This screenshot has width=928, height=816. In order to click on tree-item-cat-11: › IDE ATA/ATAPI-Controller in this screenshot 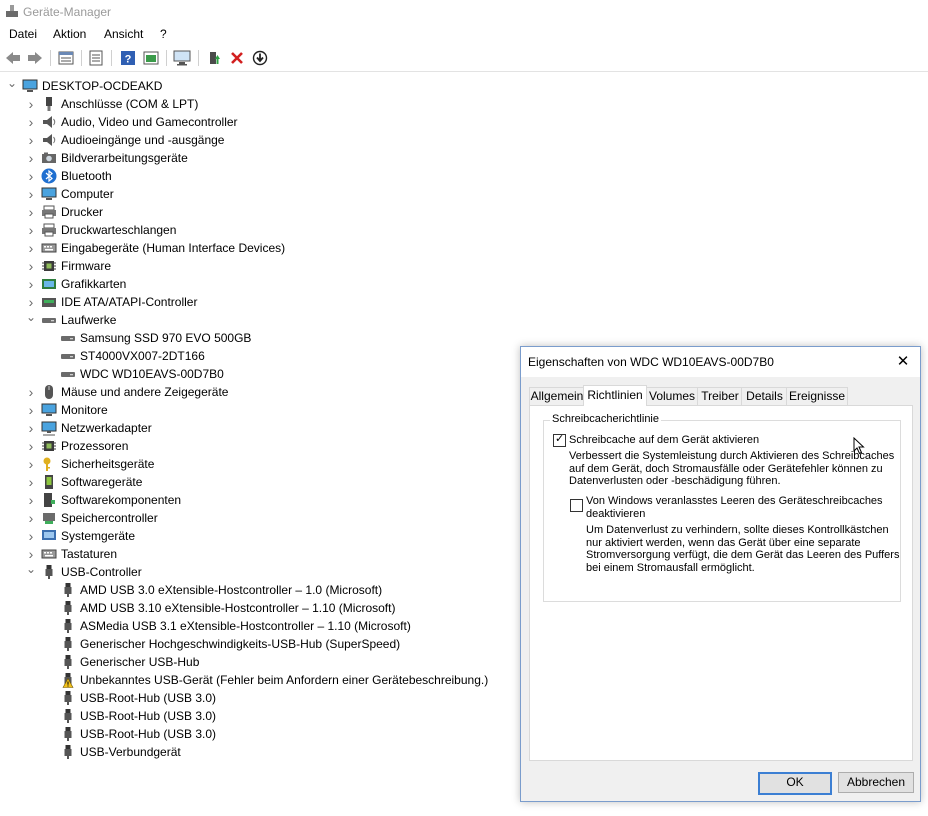, I will do `click(111, 302)`.